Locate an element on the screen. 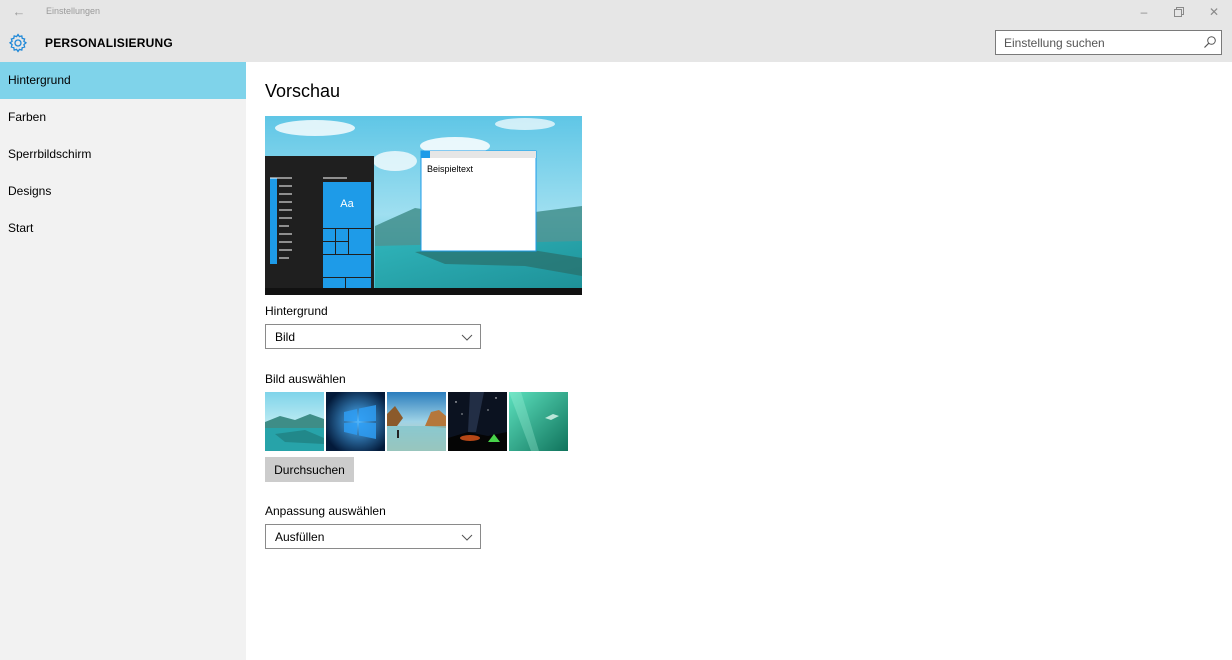  background-dropdown: Bild is located at coordinates (373, 336).